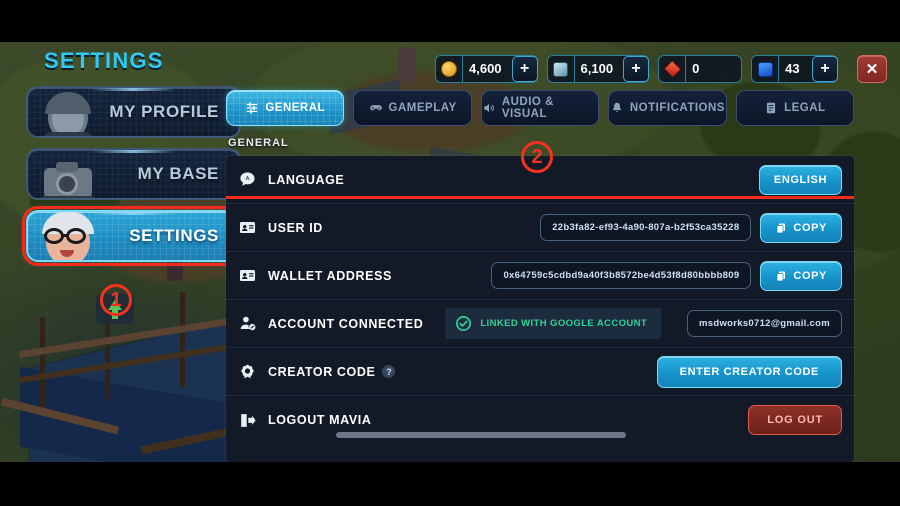  Describe the element at coordinates (389, 371) in the screenshot. I see `creator-code-help-icon: ?` at that location.